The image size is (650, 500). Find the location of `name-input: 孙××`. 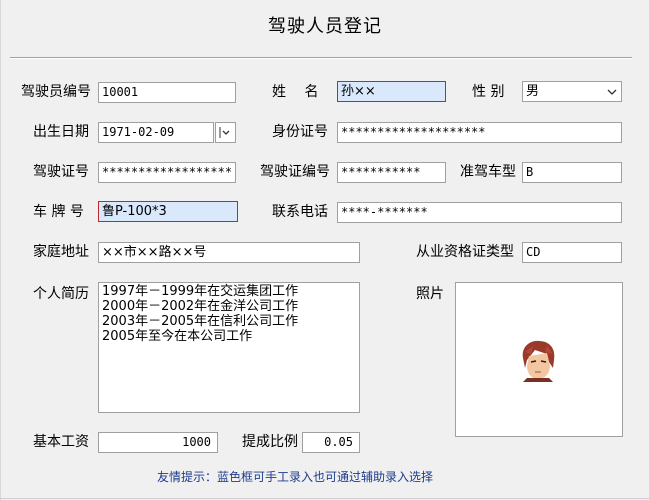

name-input: 孙×× is located at coordinates (391, 91).